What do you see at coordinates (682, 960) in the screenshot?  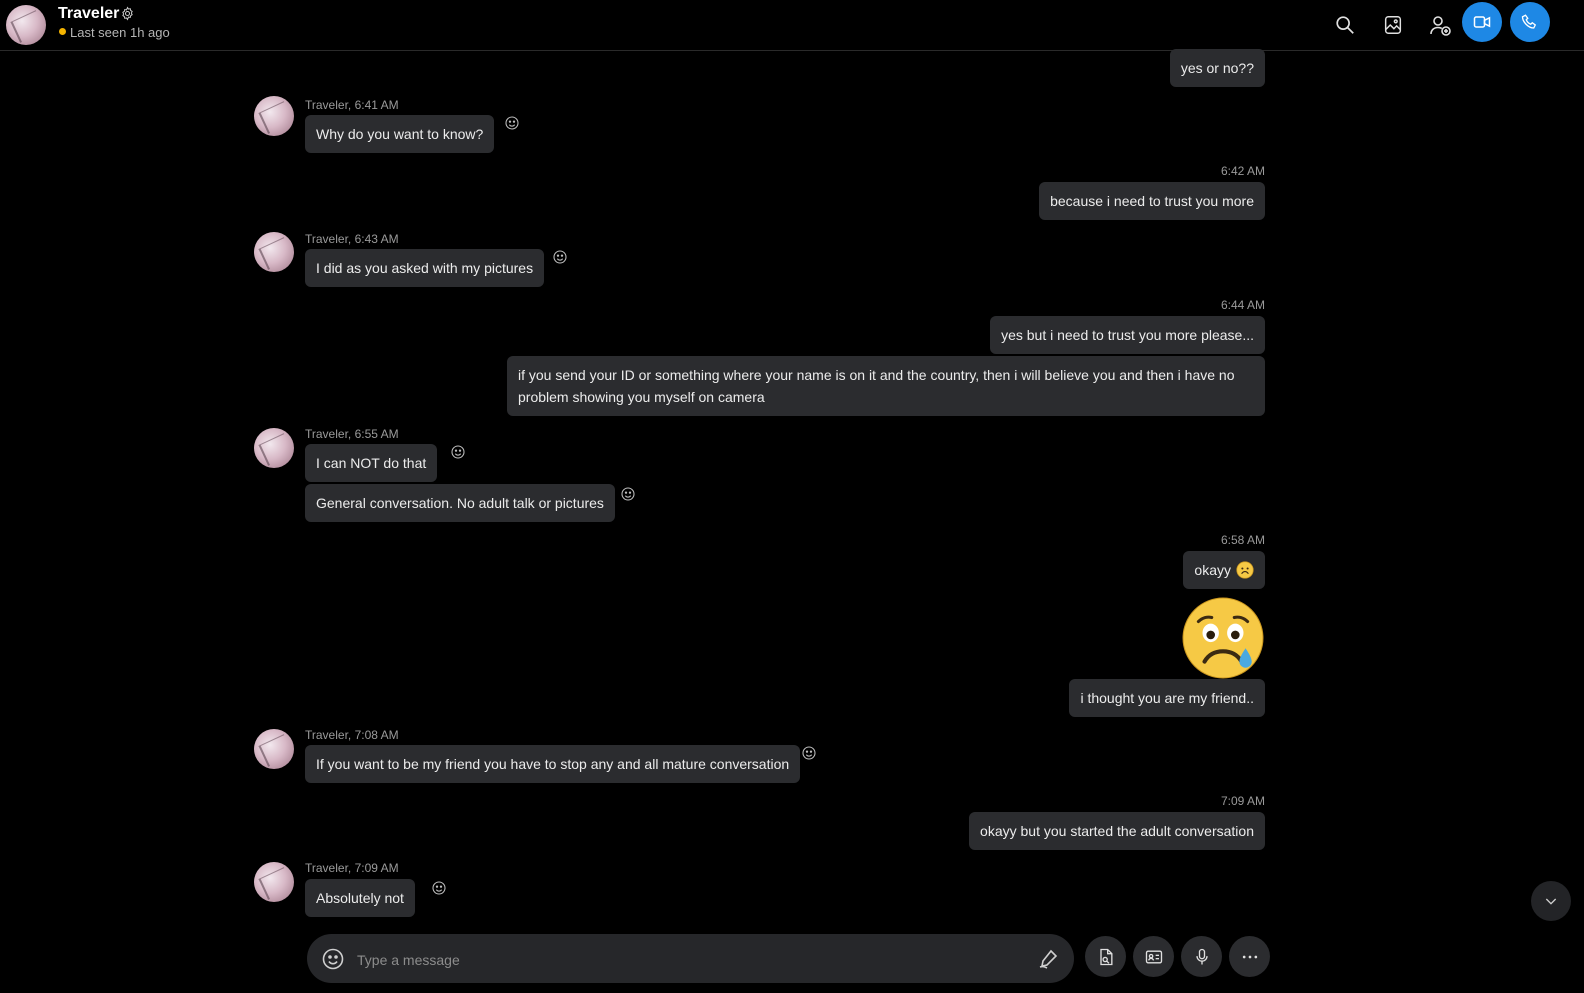 I see `message-input` at bounding box center [682, 960].